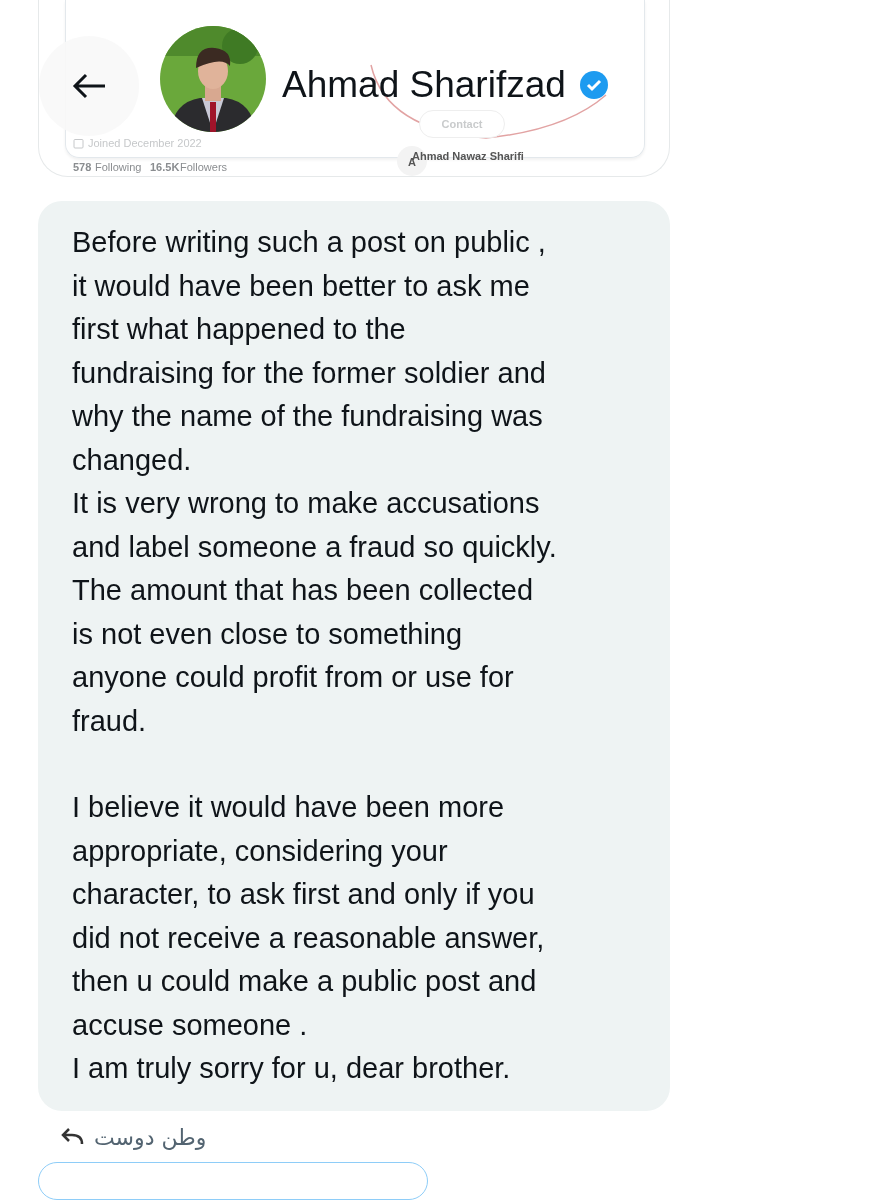 This screenshot has width=880, height=1200. I want to click on following-label: Following, so click(118, 167).